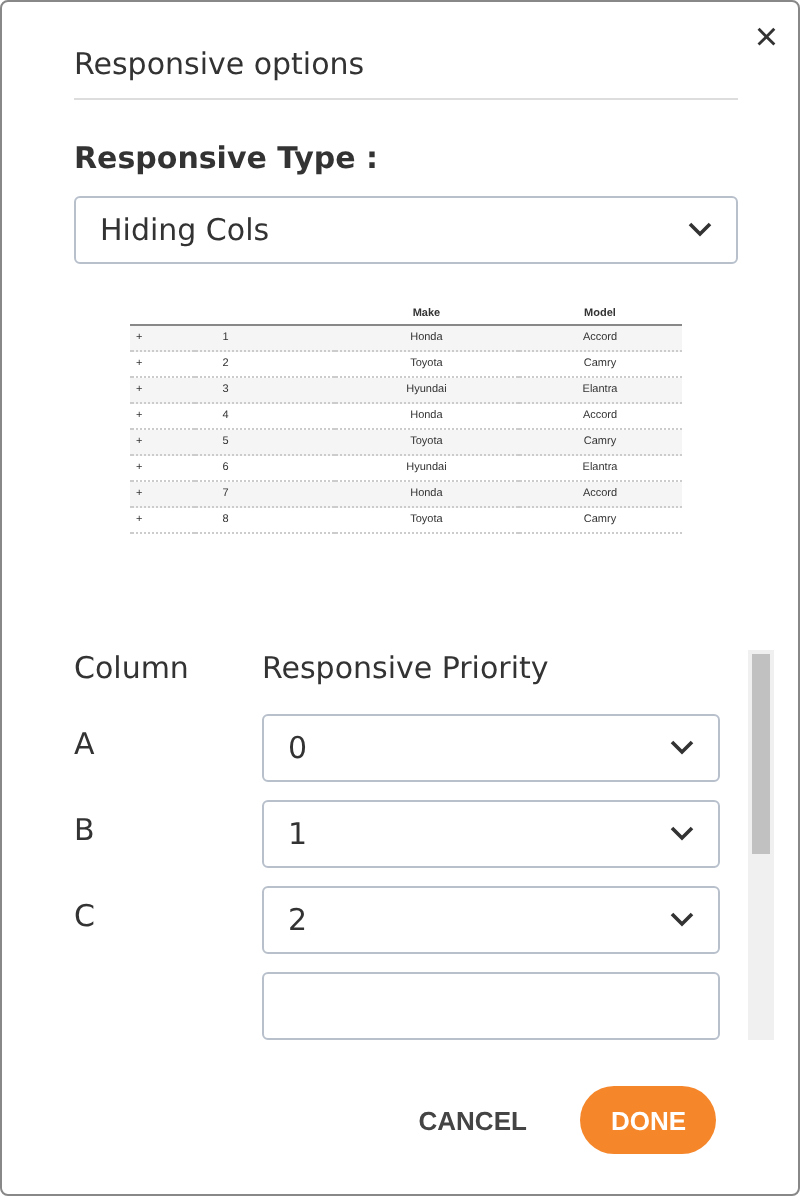  I want to click on field-label: Responsive Type :, so click(227, 158).